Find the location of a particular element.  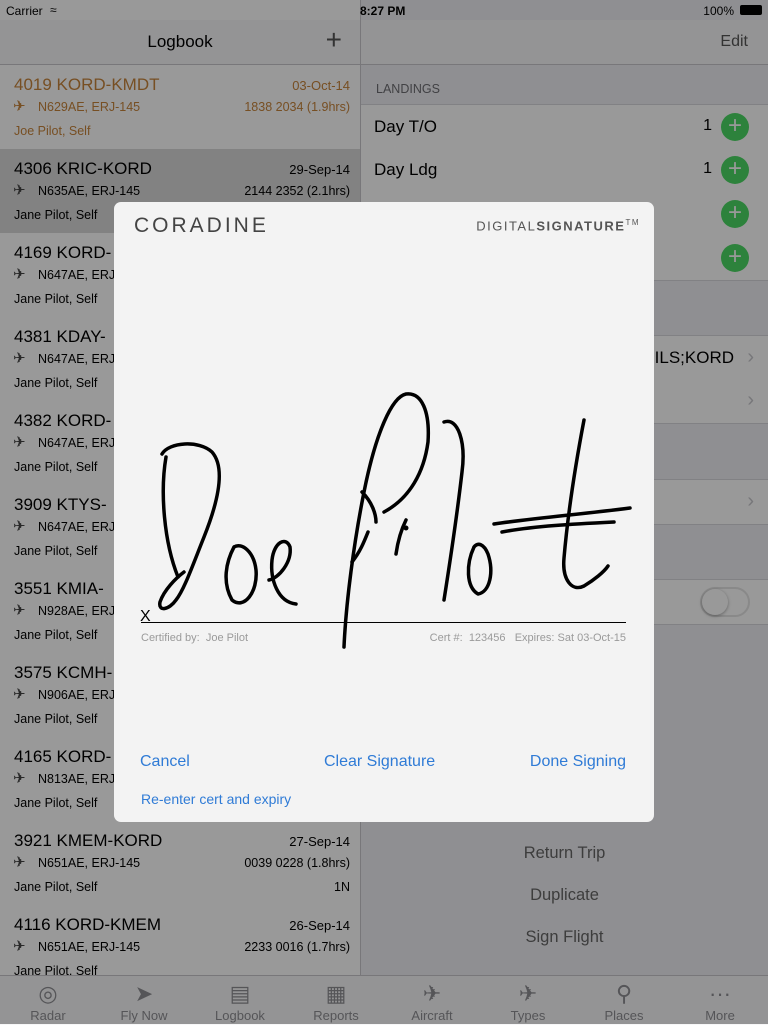

expires-label: Expires: is located at coordinates (534, 638).